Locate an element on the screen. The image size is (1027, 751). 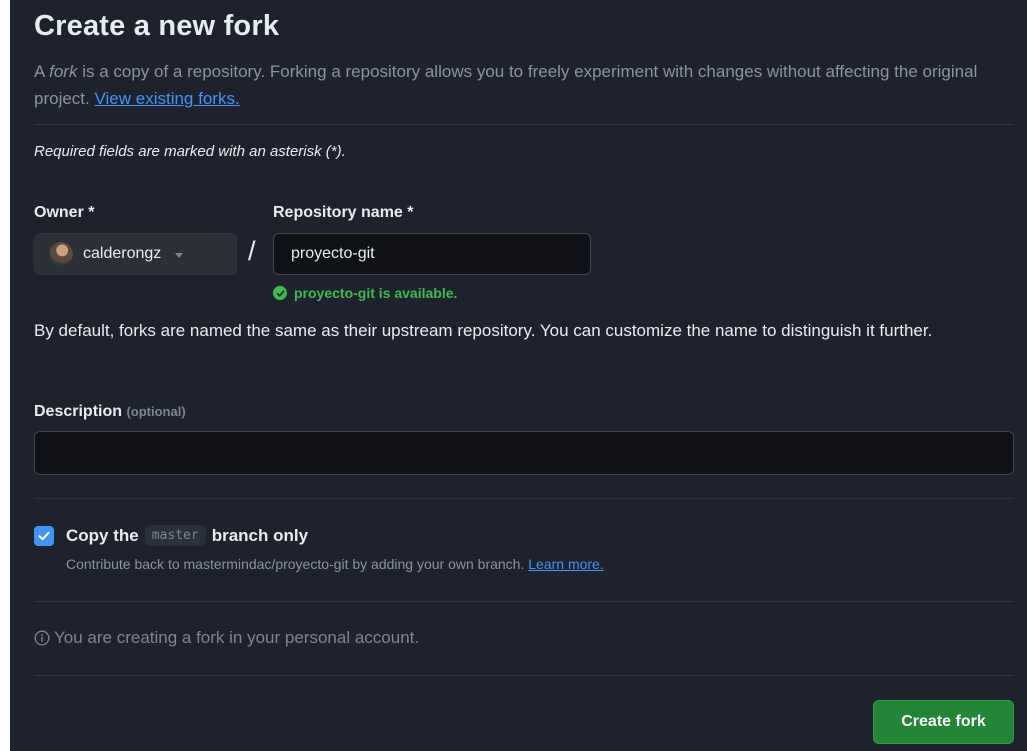
intro-fork-term: fork is located at coordinates (63, 71).